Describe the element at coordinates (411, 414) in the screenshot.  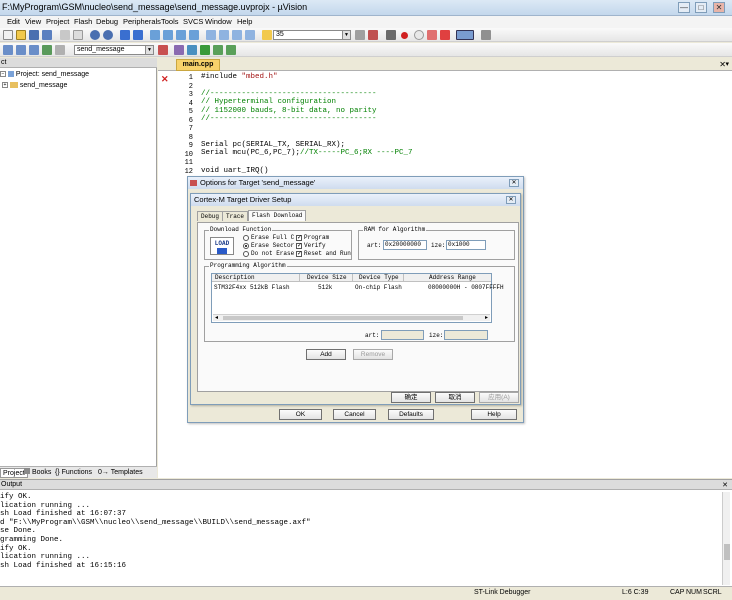
I see `defaults-button: Defaults` at that location.